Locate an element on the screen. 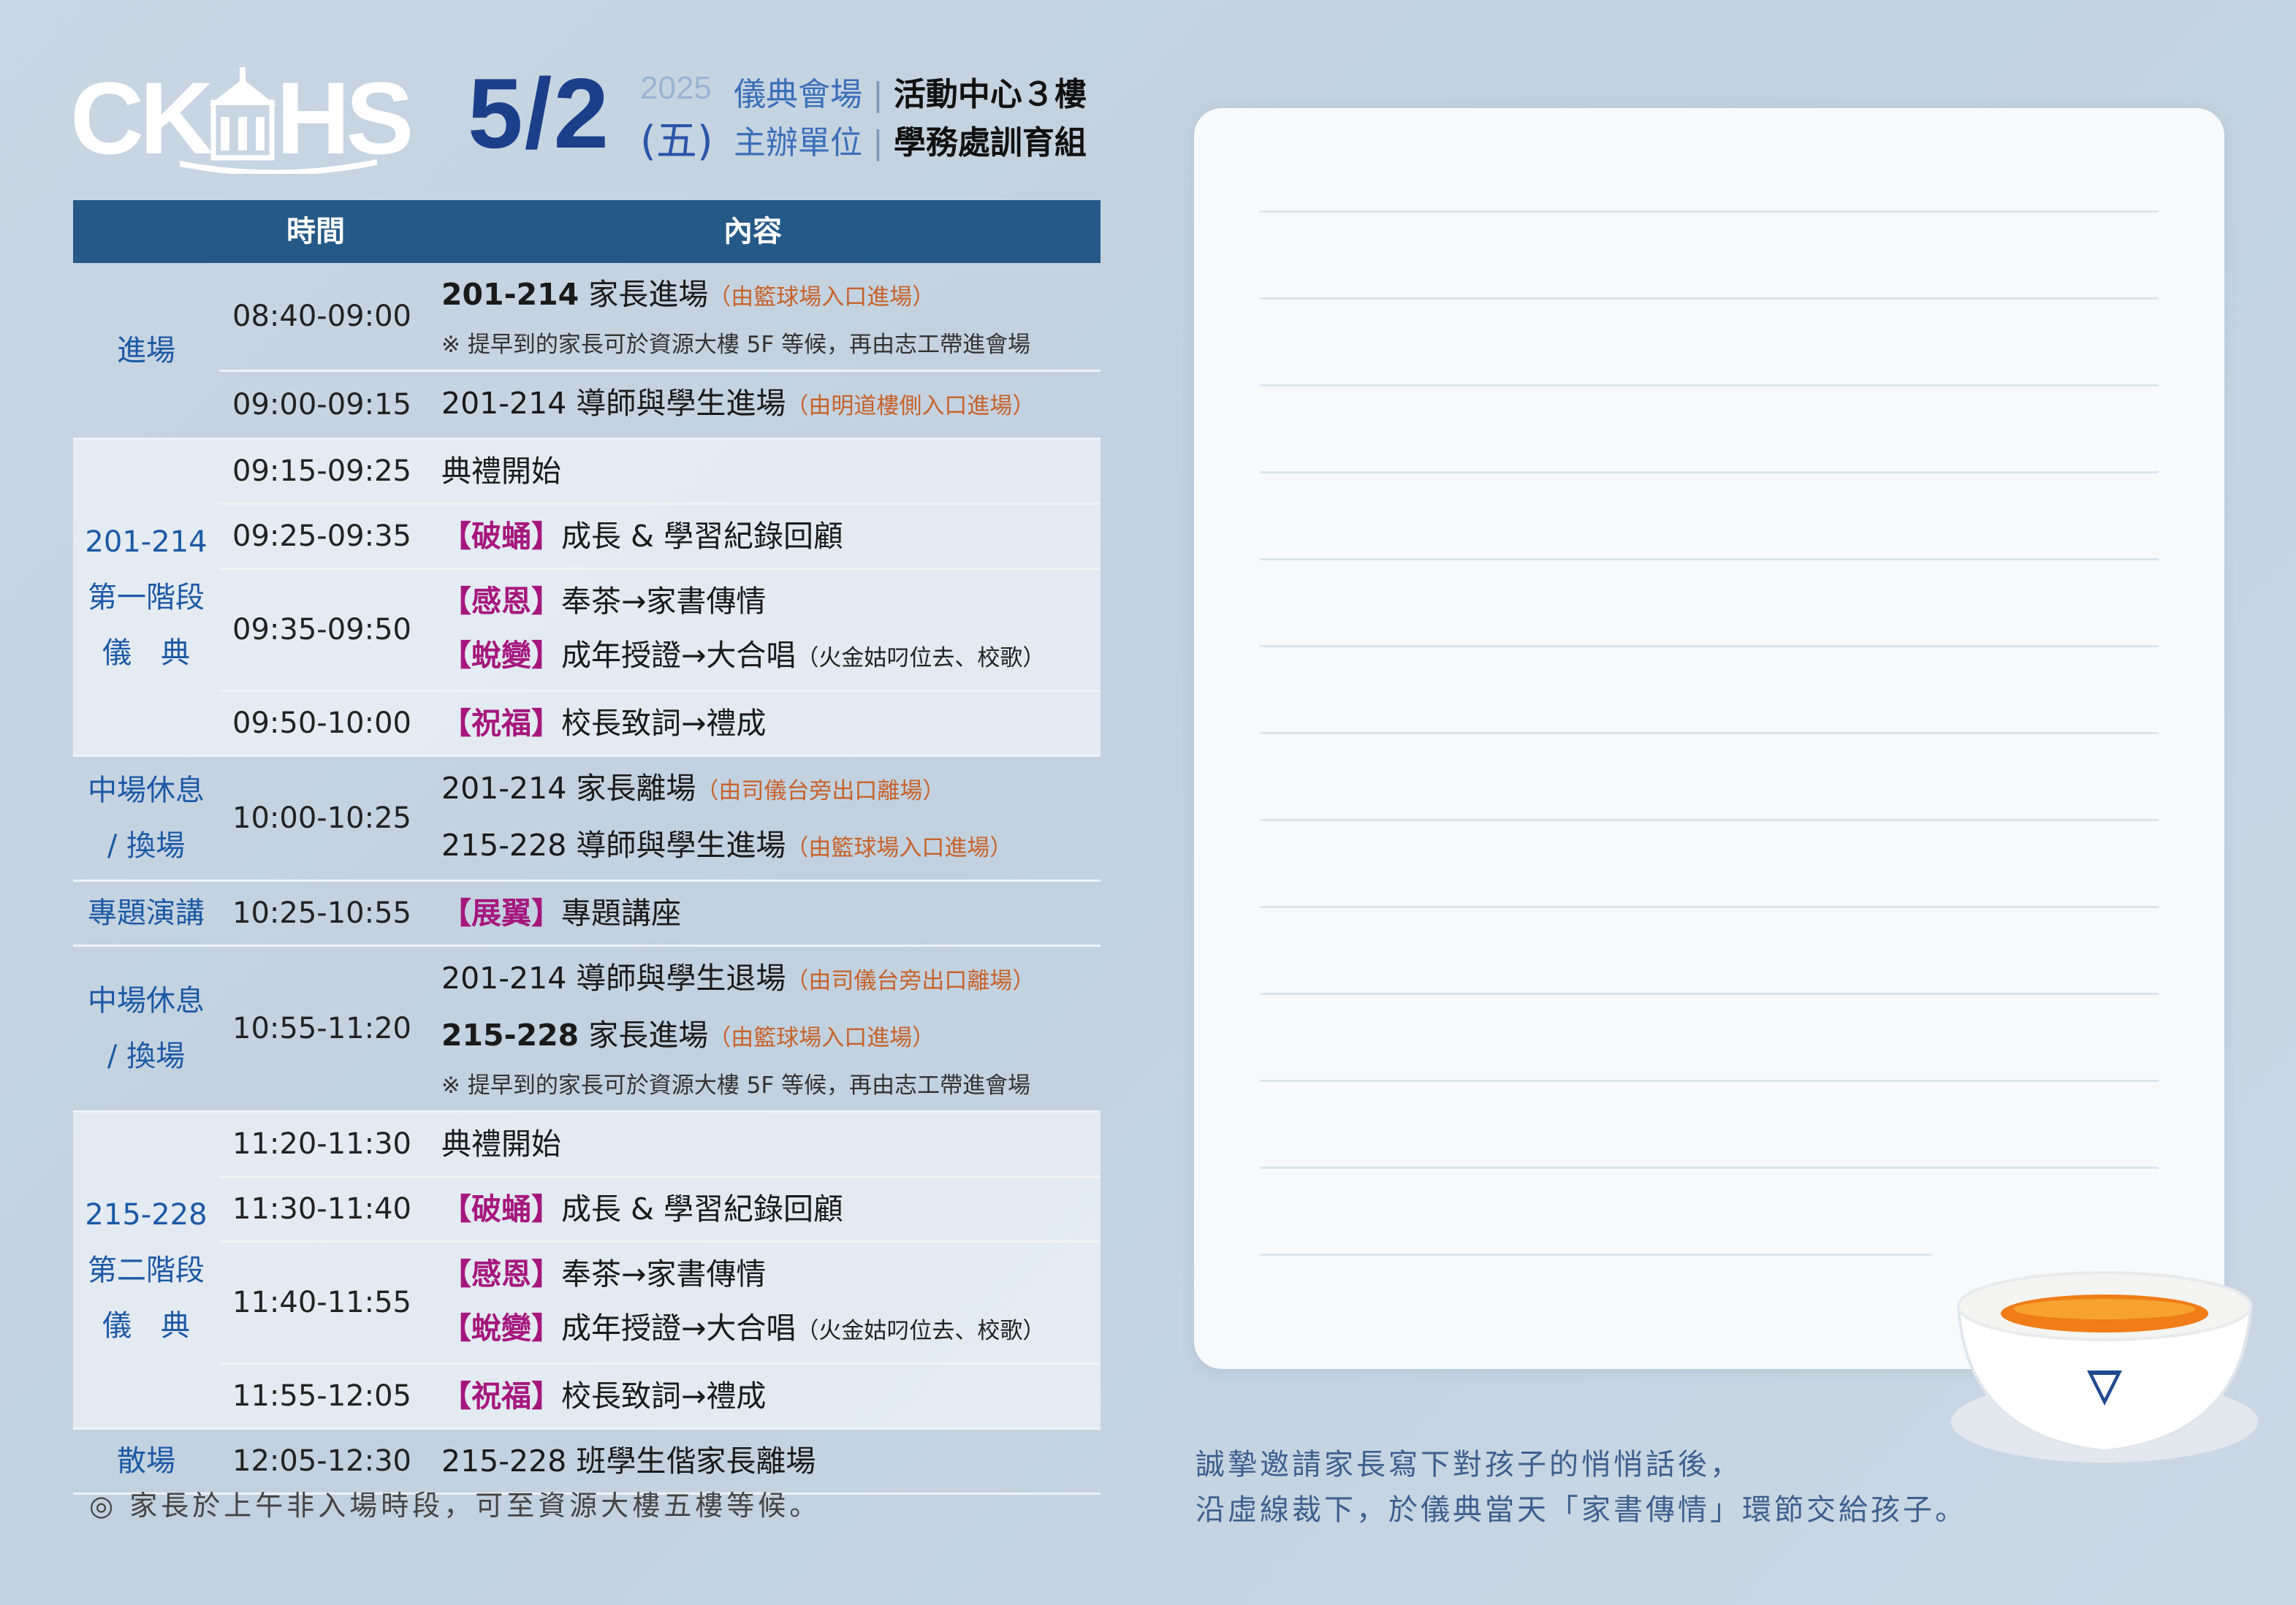 This screenshot has width=2296, height=1605. content-line: 【祝福】校長致詞→禮成 is located at coordinates (771, 1396).